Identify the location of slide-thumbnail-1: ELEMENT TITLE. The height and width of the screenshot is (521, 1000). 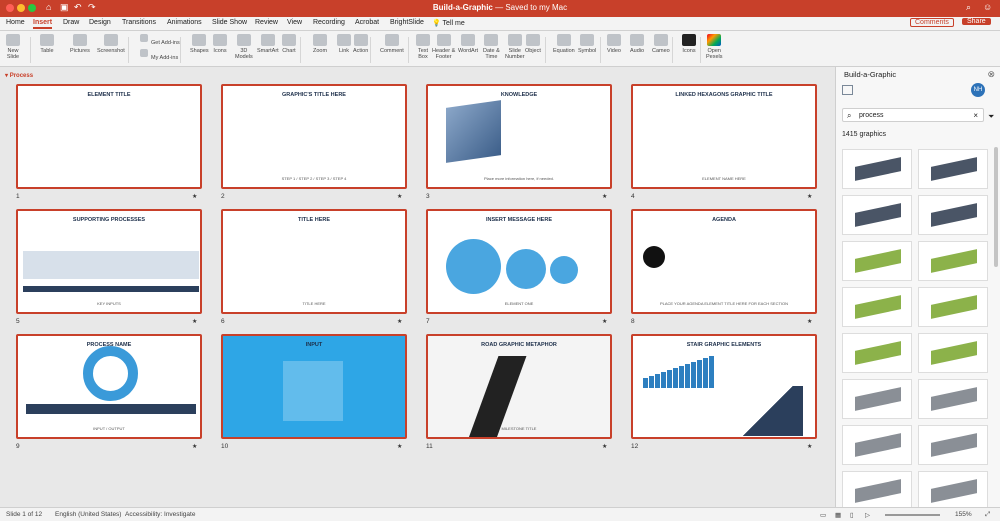
(109, 136).